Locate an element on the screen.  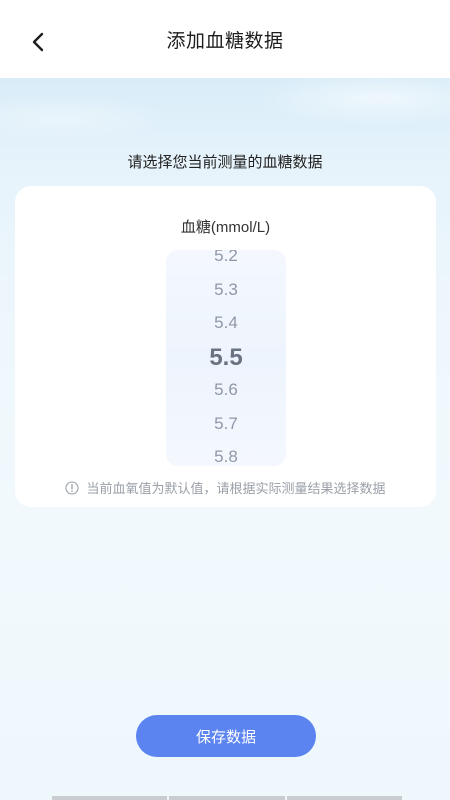
blood-sugar-picker: 5.2 5.3 5.4 5.5 5.6 5.7 5.8 is located at coordinates (226, 358).